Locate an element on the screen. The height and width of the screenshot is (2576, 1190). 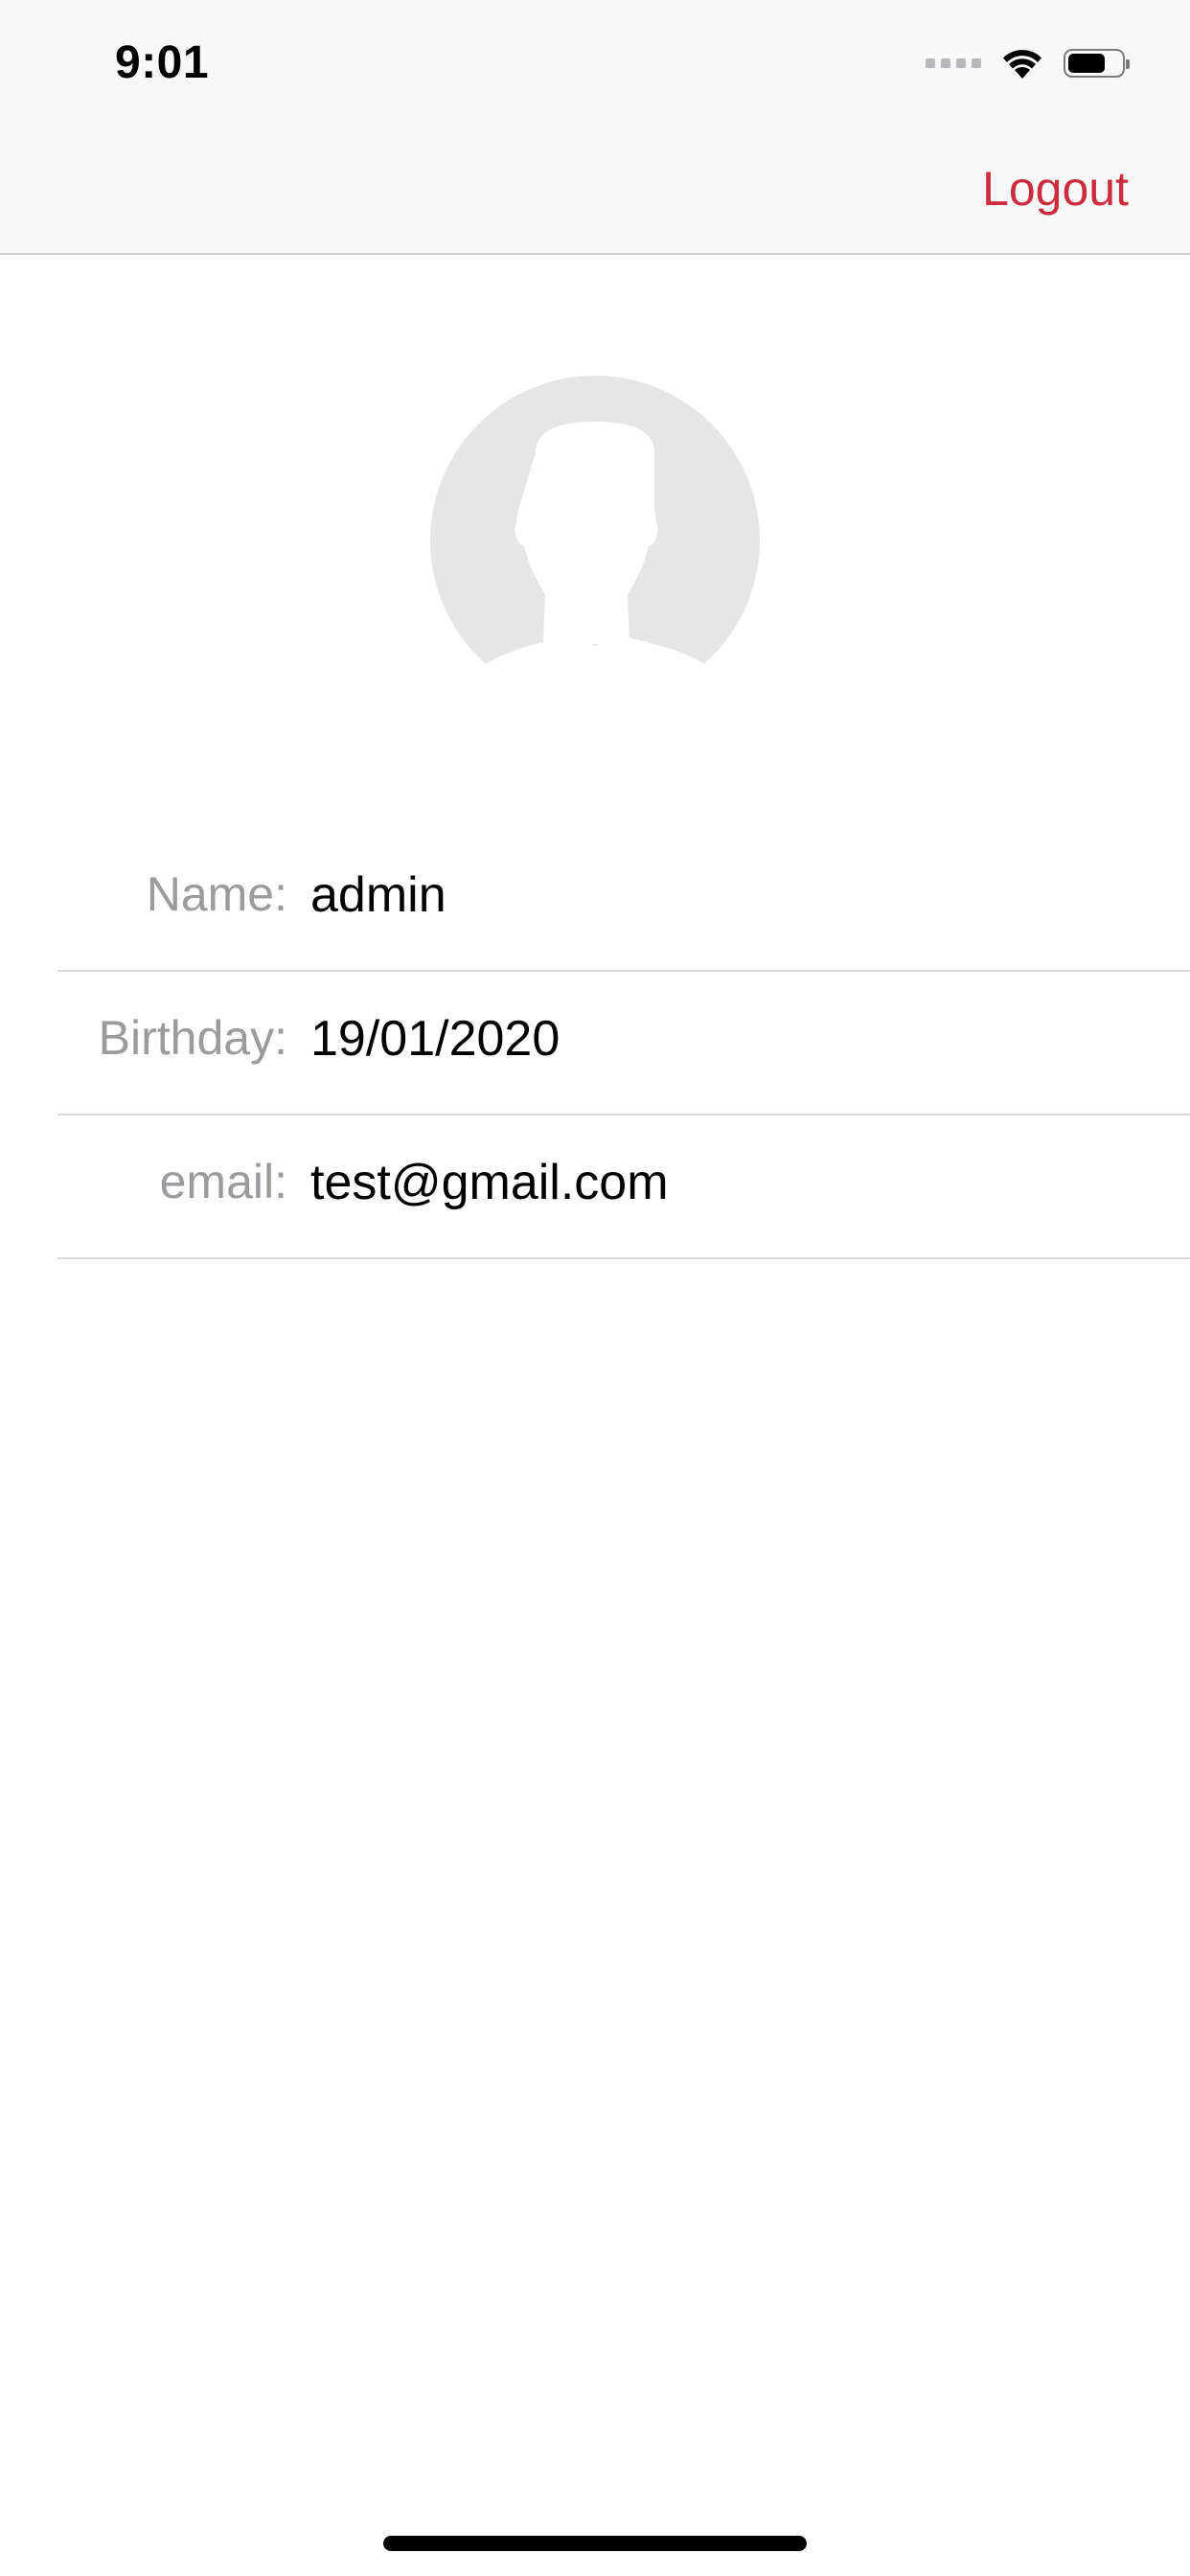
navigation-bar: 9:01 Logout is located at coordinates (595, 127).